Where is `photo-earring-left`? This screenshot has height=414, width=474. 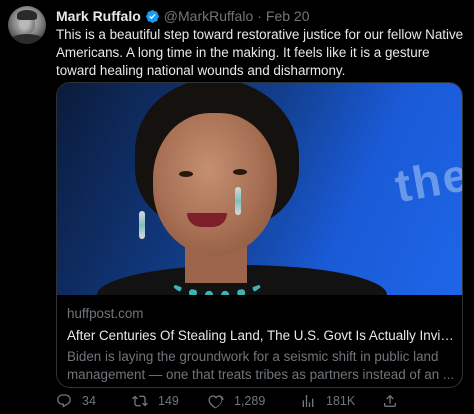 photo-earring-left is located at coordinates (142, 225).